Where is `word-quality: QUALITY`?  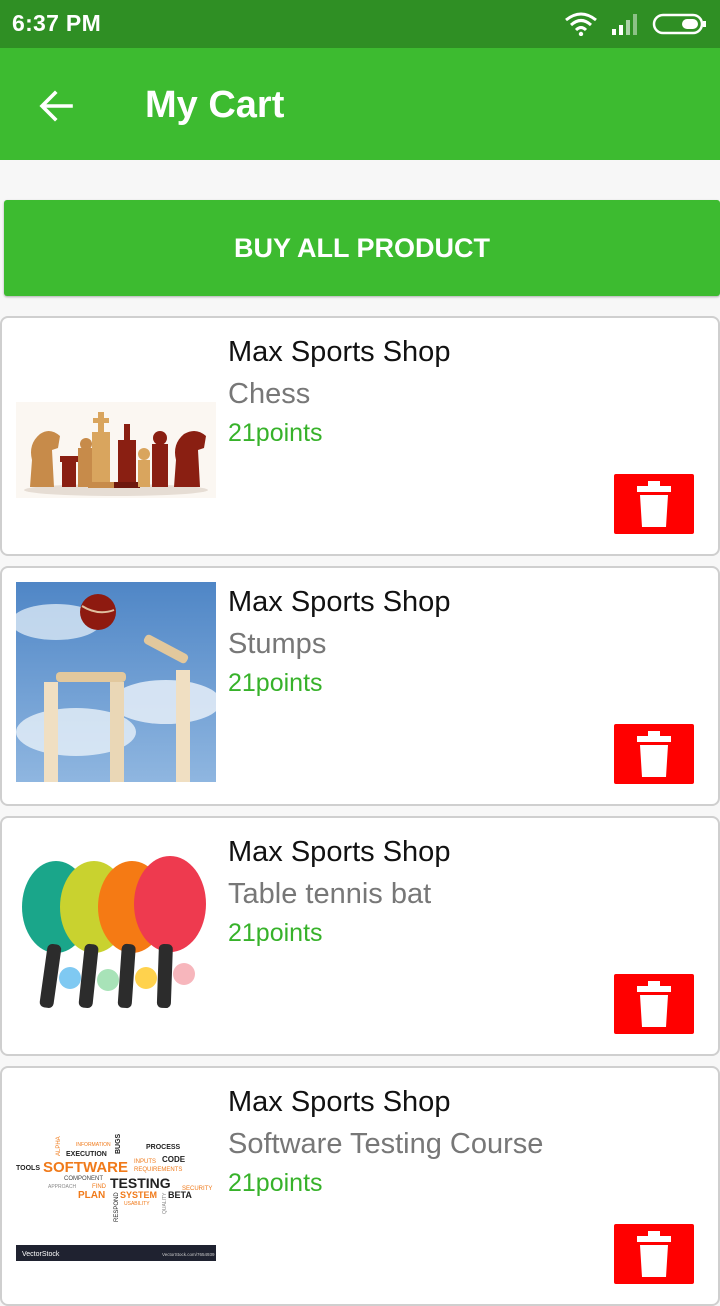 word-quality: QUALITY is located at coordinates (165, 1203).